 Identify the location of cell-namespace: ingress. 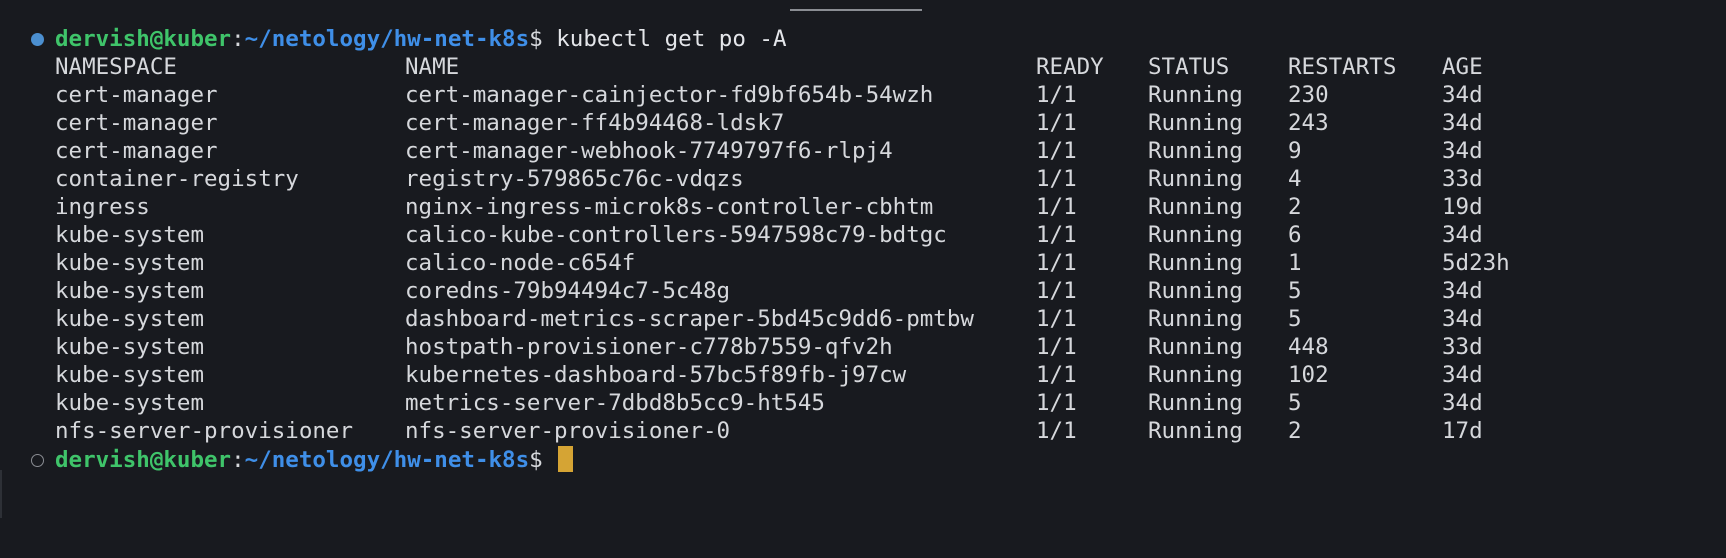
(102, 207).